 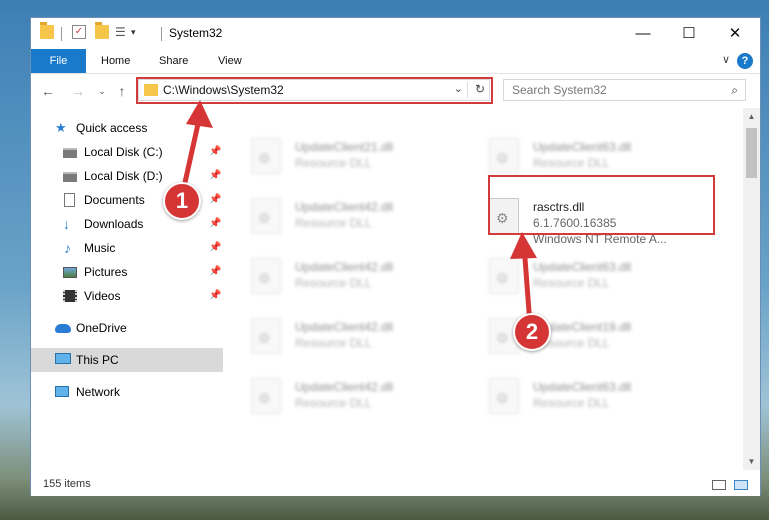 What do you see at coordinates (127, 296) in the screenshot?
I see `nav-item-videos: Videos 📌` at bounding box center [127, 296].